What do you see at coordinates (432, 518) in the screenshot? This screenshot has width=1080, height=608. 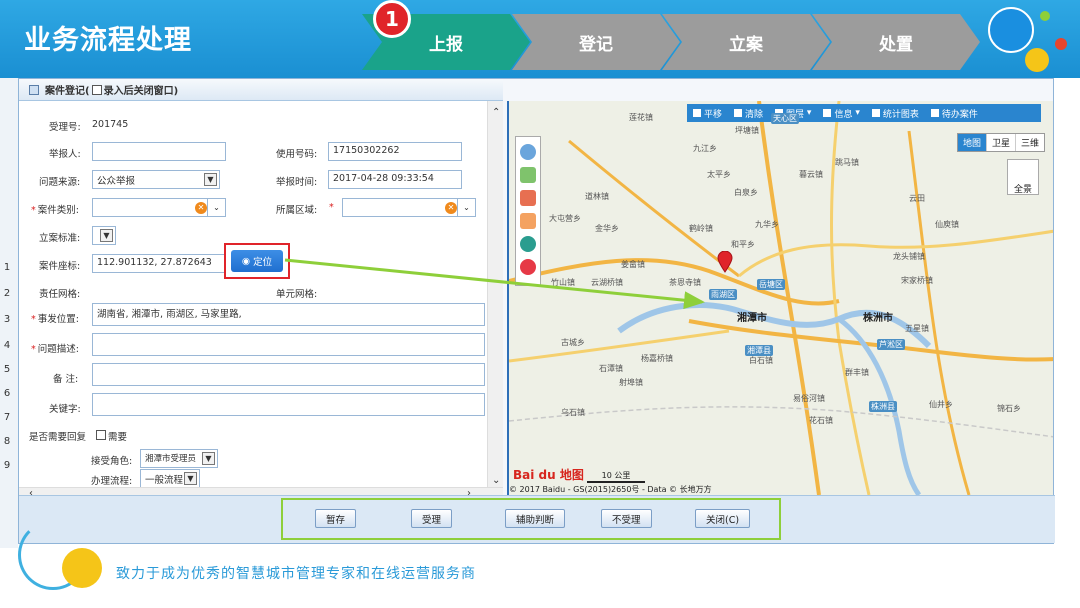 I see `accept-button: 受理` at bounding box center [432, 518].